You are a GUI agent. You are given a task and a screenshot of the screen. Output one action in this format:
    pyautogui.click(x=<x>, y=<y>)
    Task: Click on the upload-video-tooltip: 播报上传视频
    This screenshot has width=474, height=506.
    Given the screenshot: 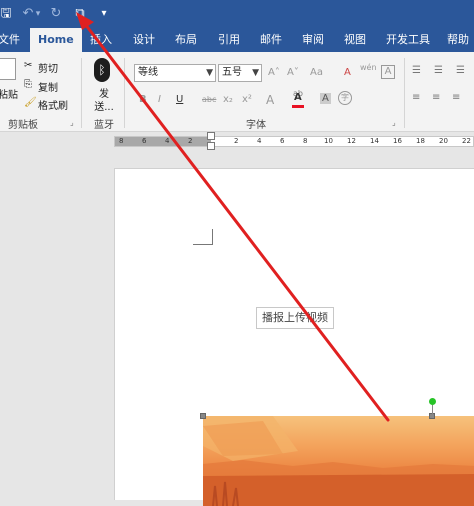 What is the action you would take?
    pyautogui.click(x=295, y=318)
    